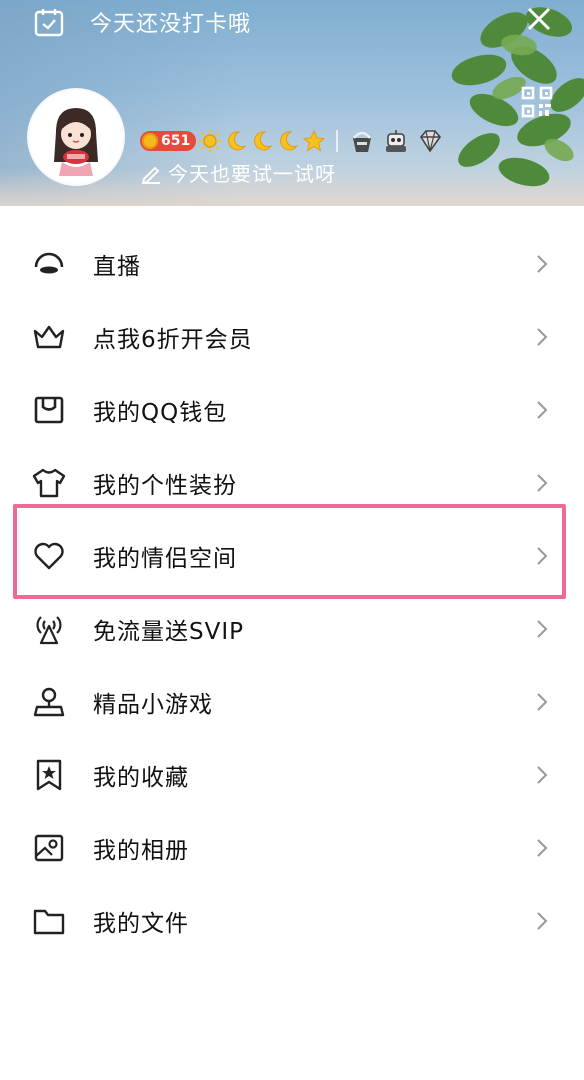  Describe the element at coordinates (362, 141) in the screenshot. I see `bucket-privilege-icon` at that location.